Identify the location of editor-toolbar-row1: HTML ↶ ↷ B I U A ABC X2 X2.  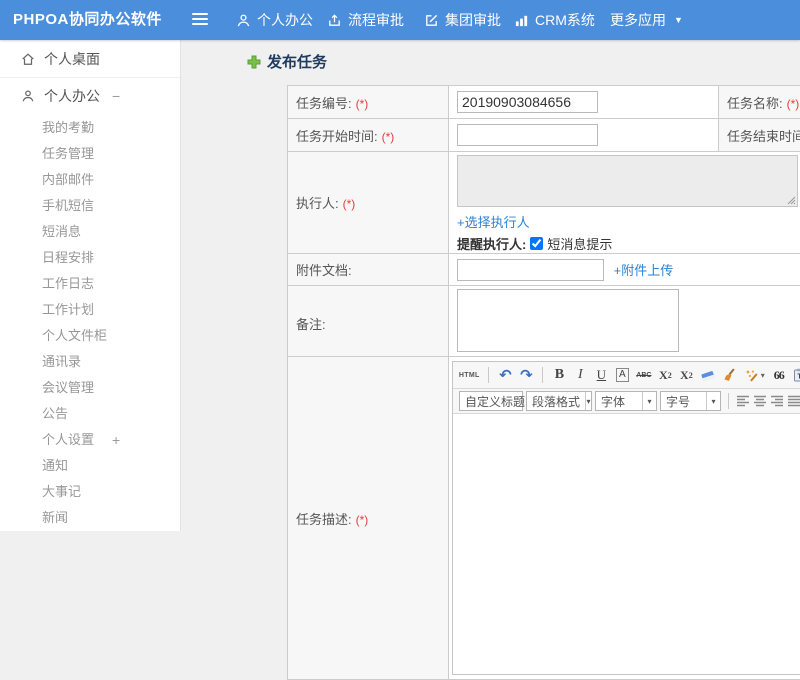
(626, 375).